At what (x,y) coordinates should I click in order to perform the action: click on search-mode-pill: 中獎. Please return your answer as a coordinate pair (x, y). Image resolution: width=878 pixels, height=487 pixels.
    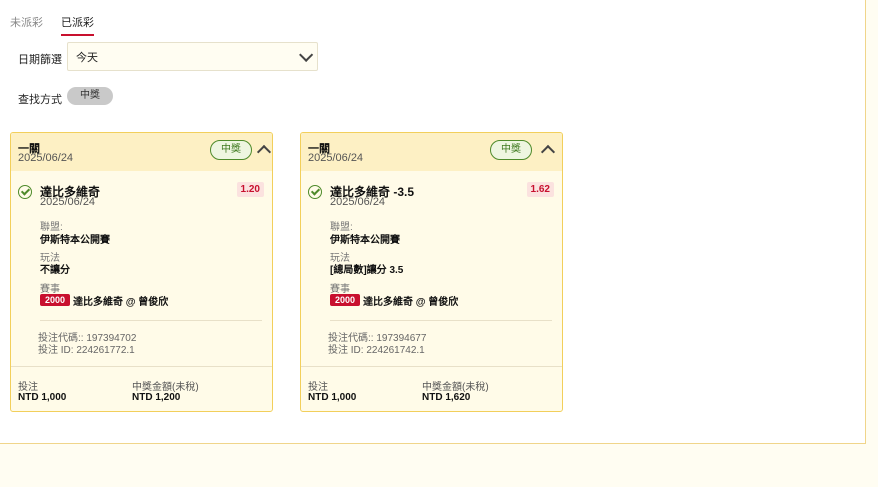
    Looking at the image, I should click on (90, 96).